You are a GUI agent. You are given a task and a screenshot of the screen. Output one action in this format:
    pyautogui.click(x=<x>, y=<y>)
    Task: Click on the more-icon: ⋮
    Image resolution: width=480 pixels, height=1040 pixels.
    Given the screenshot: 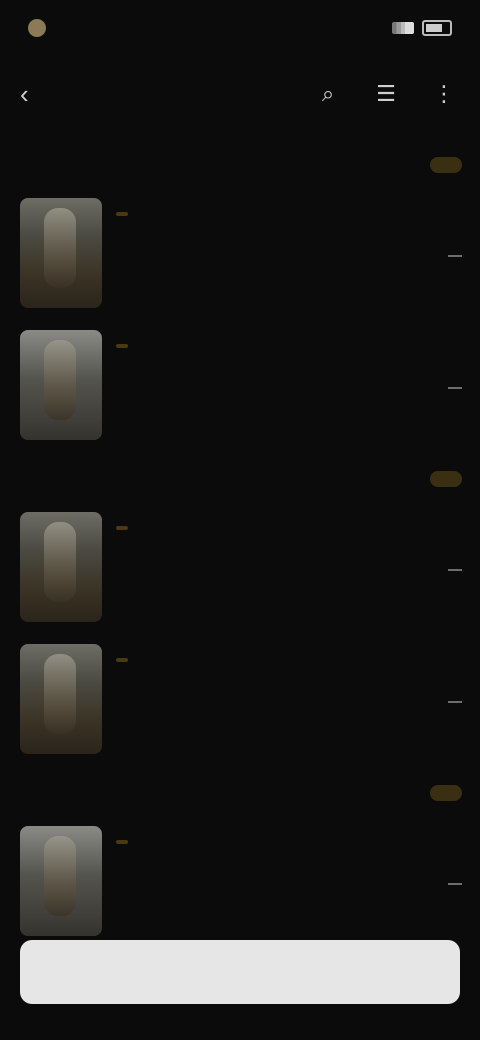 What is the action you would take?
    pyautogui.click(x=444, y=94)
    